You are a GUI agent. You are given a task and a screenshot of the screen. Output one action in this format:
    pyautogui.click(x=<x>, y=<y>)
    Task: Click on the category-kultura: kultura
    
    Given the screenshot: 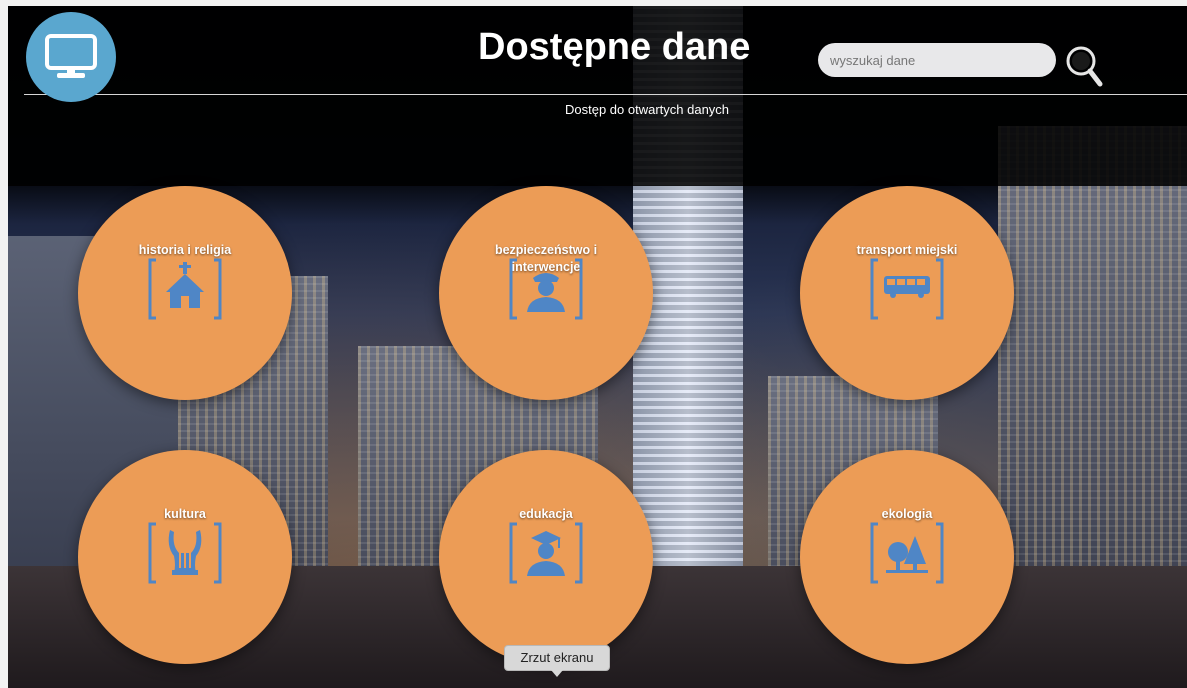 What is the action you would take?
    pyautogui.click(x=185, y=557)
    